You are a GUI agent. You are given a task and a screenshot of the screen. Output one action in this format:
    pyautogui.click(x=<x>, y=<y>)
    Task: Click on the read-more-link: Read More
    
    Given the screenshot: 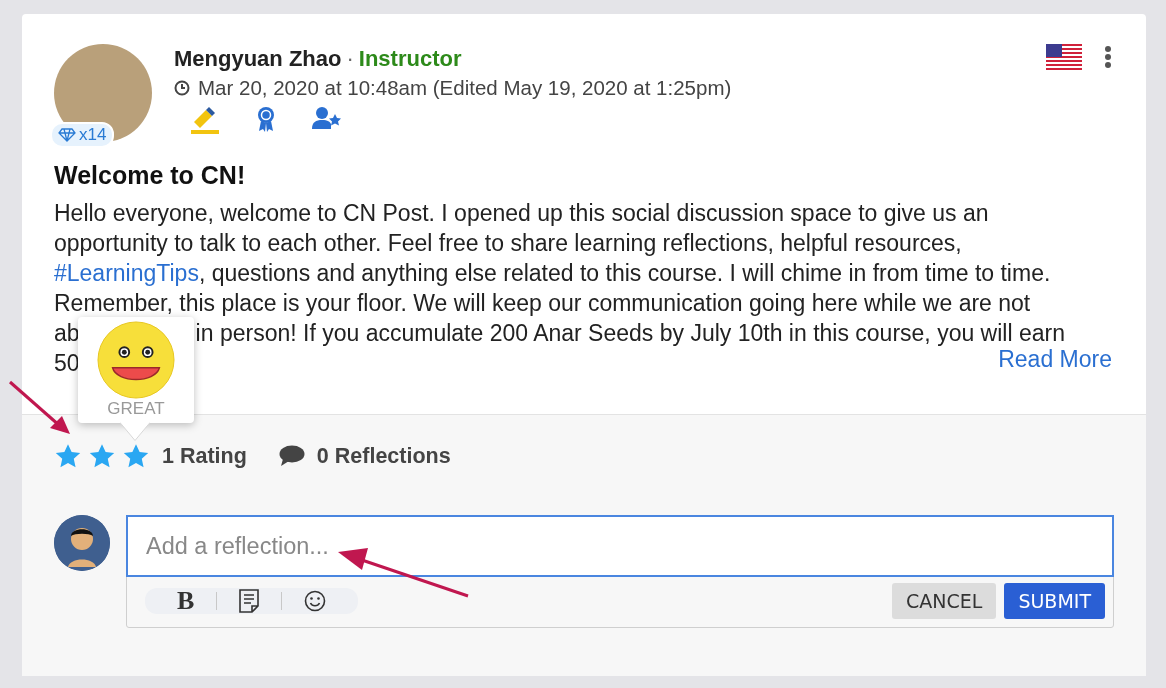 What is the action you would take?
    pyautogui.click(x=1055, y=359)
    